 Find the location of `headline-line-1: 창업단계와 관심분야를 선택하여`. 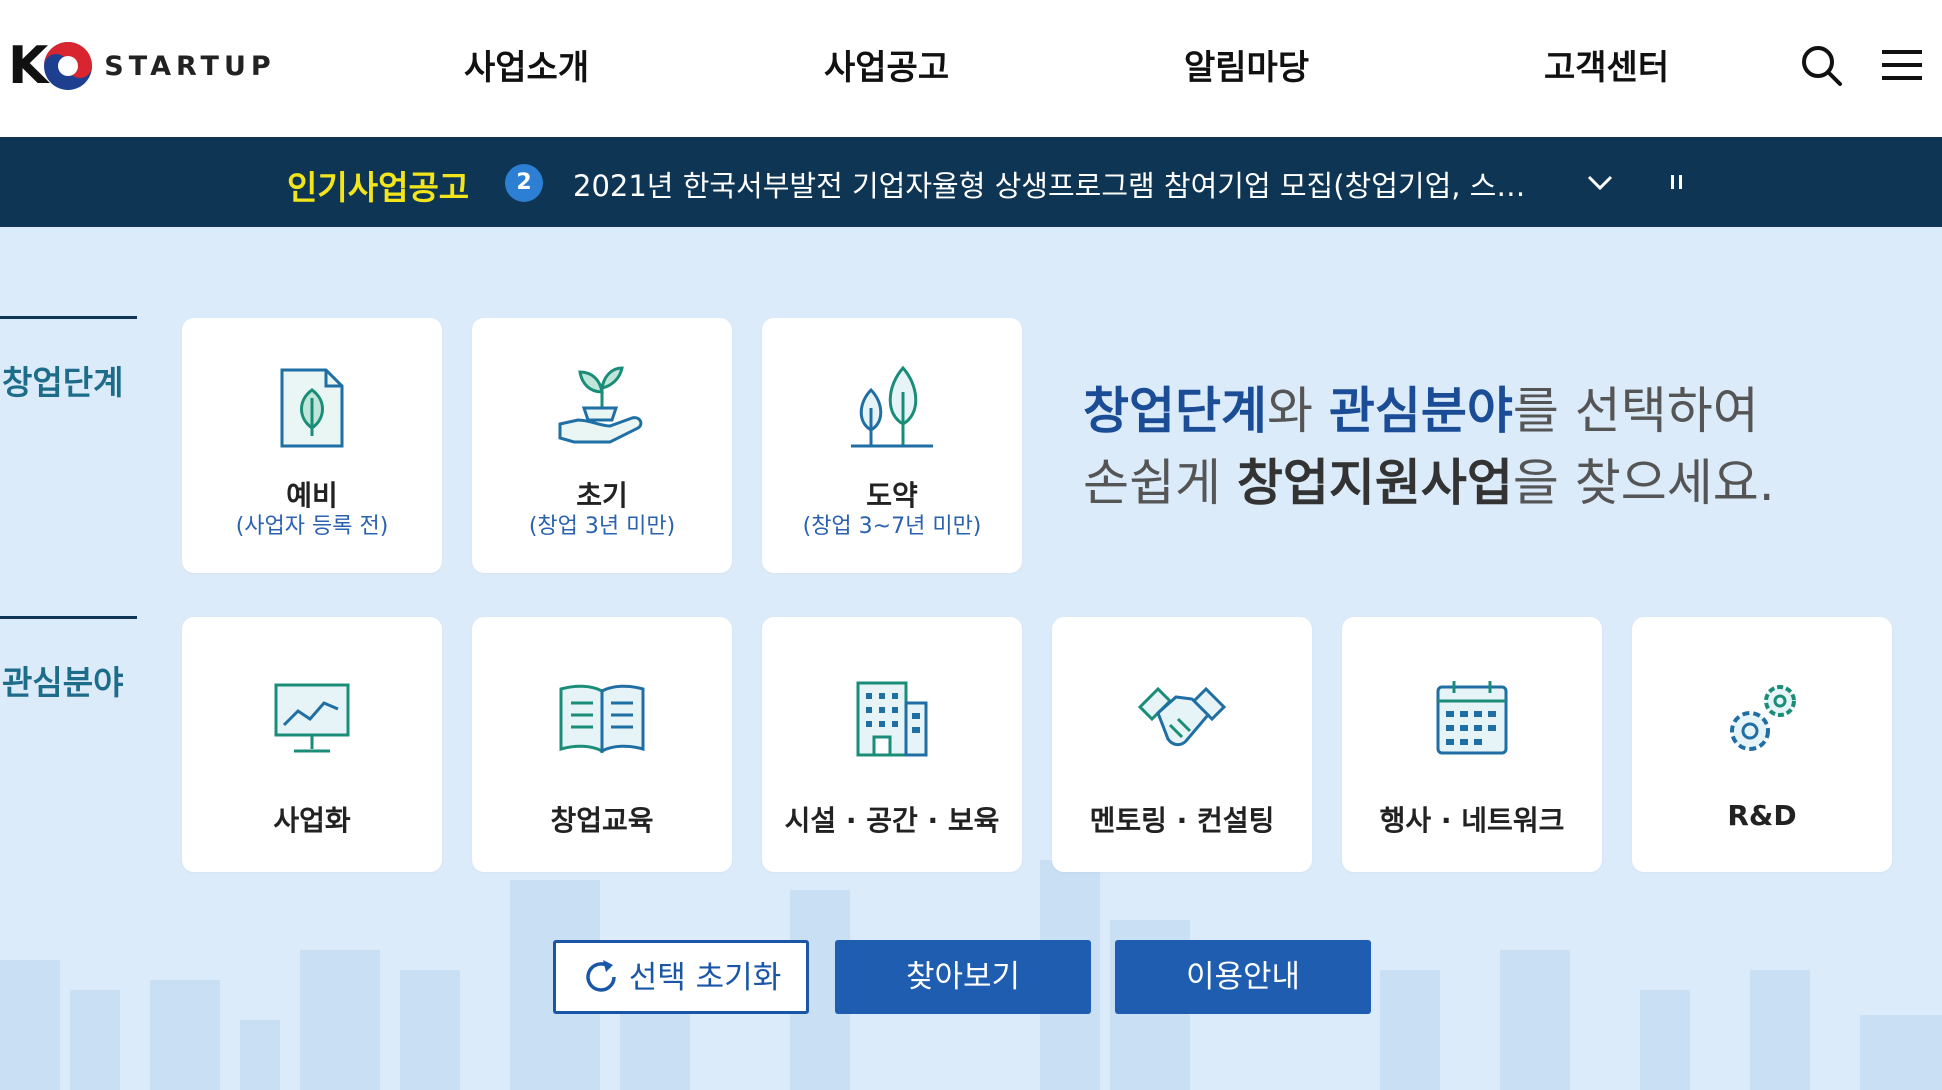

headline-line-1: 창업단계와 관심분야를 선택하여 is located at coordinates (1429, 411).